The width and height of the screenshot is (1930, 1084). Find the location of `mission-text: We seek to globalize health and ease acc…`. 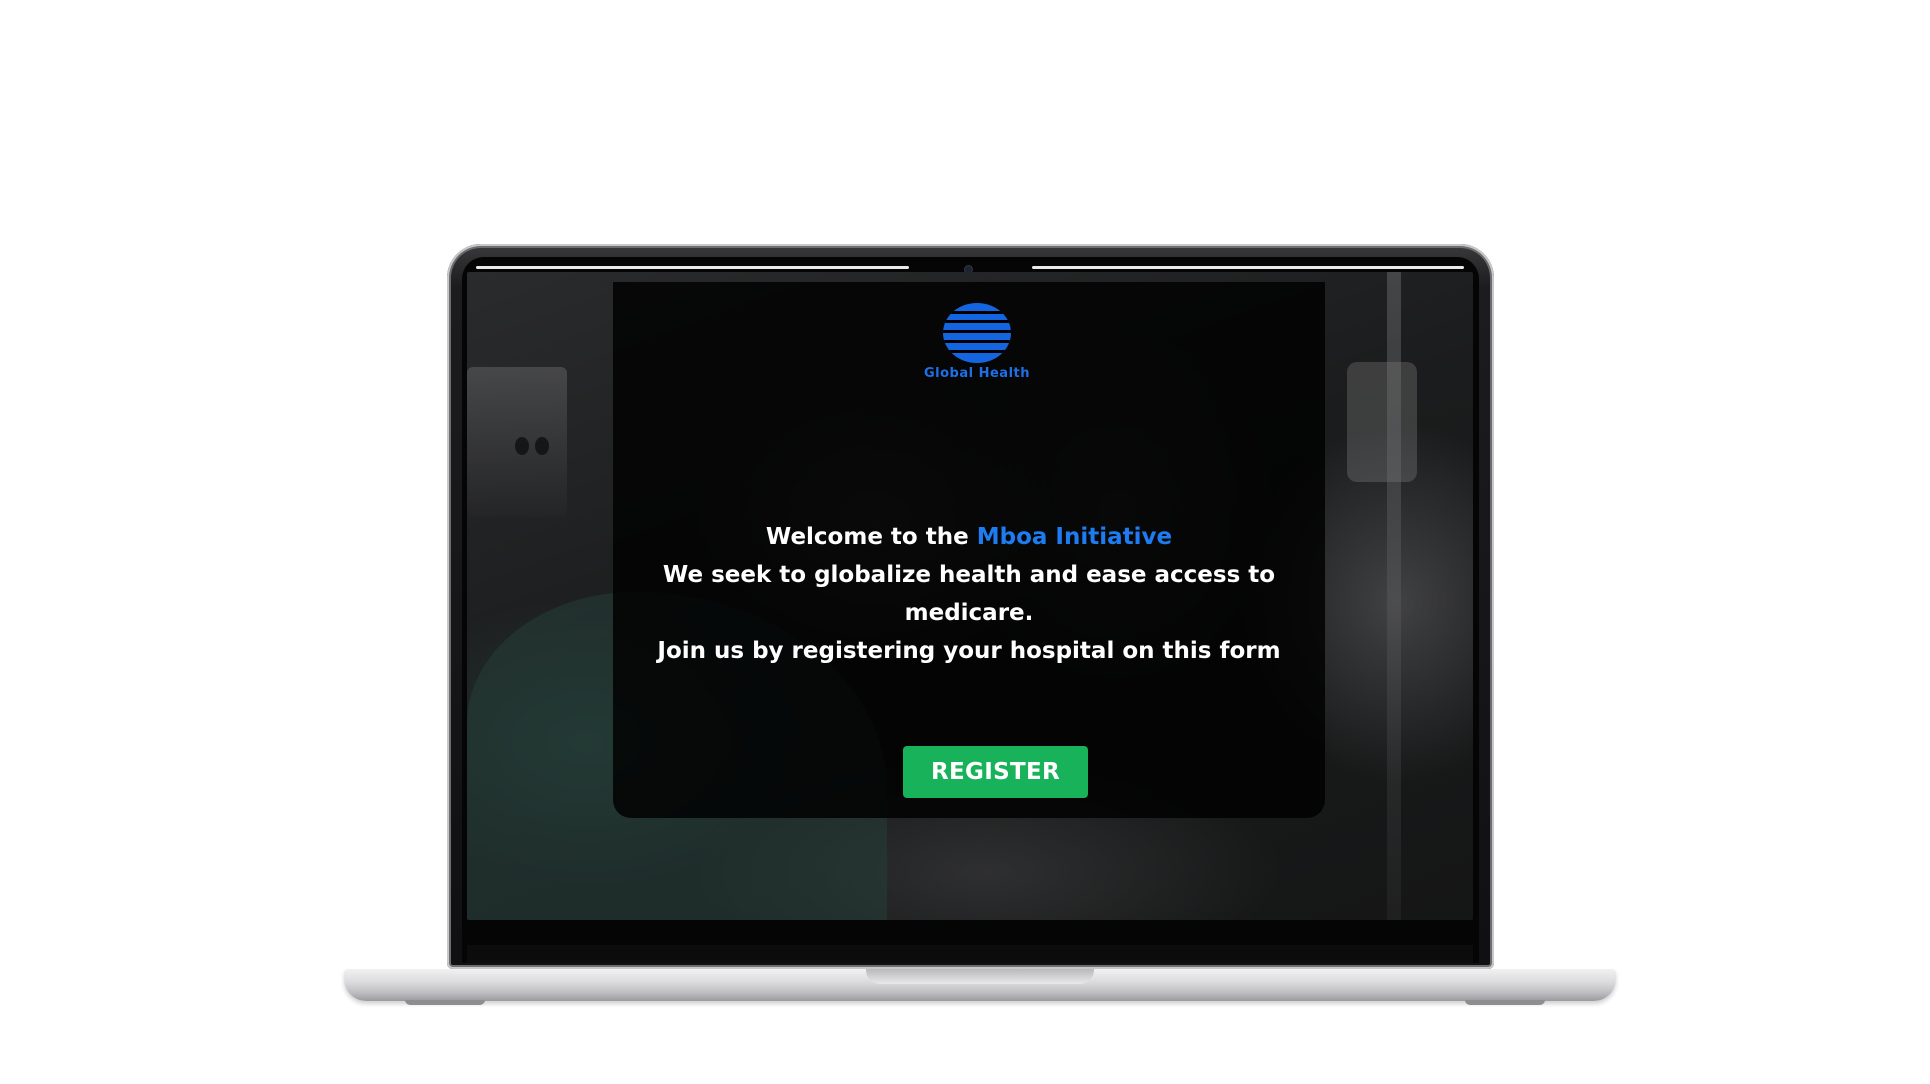

mission-text: We seek to globalize health and ease acc… is located at coordinates (969, 594).